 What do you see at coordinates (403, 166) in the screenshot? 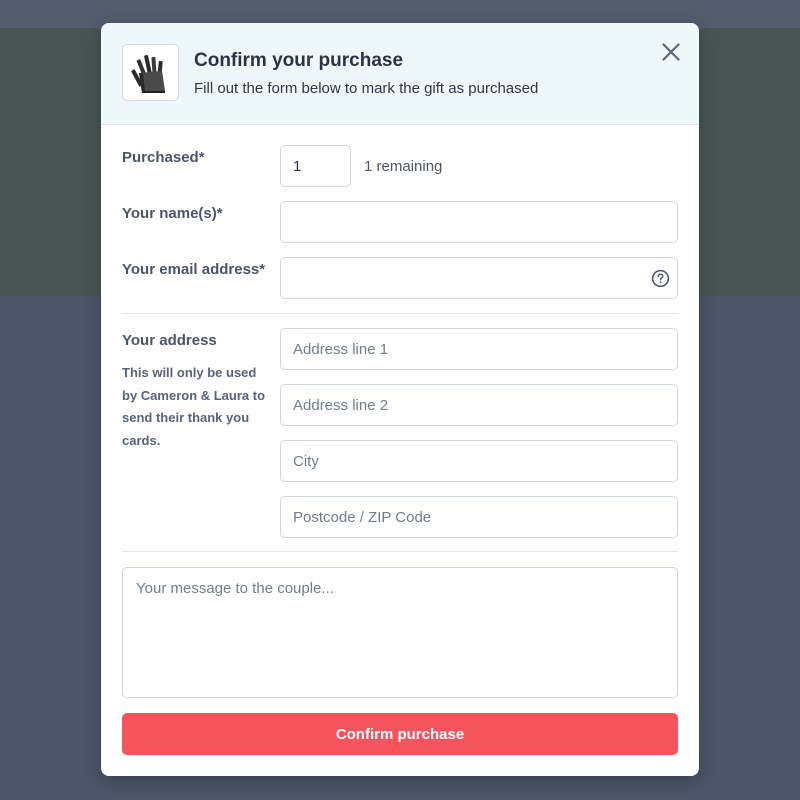
I see `remaining-count: 1 remaining` at bounding box center [403, 166].